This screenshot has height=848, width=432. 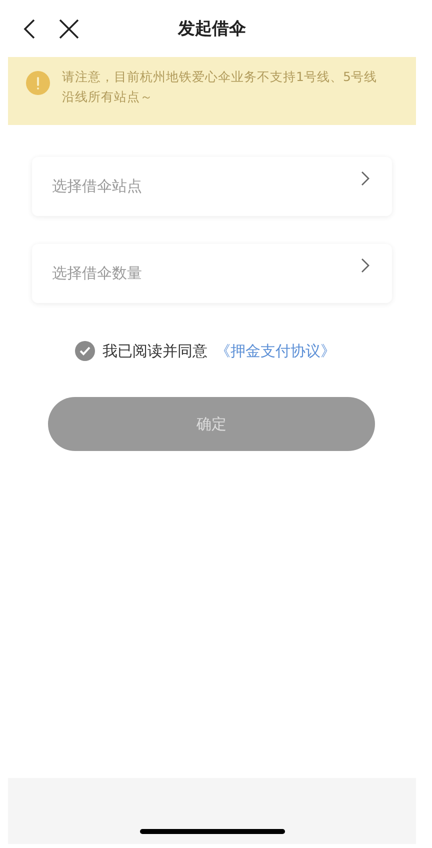 I want to click on warning-icon, so click(x=38, y=83).